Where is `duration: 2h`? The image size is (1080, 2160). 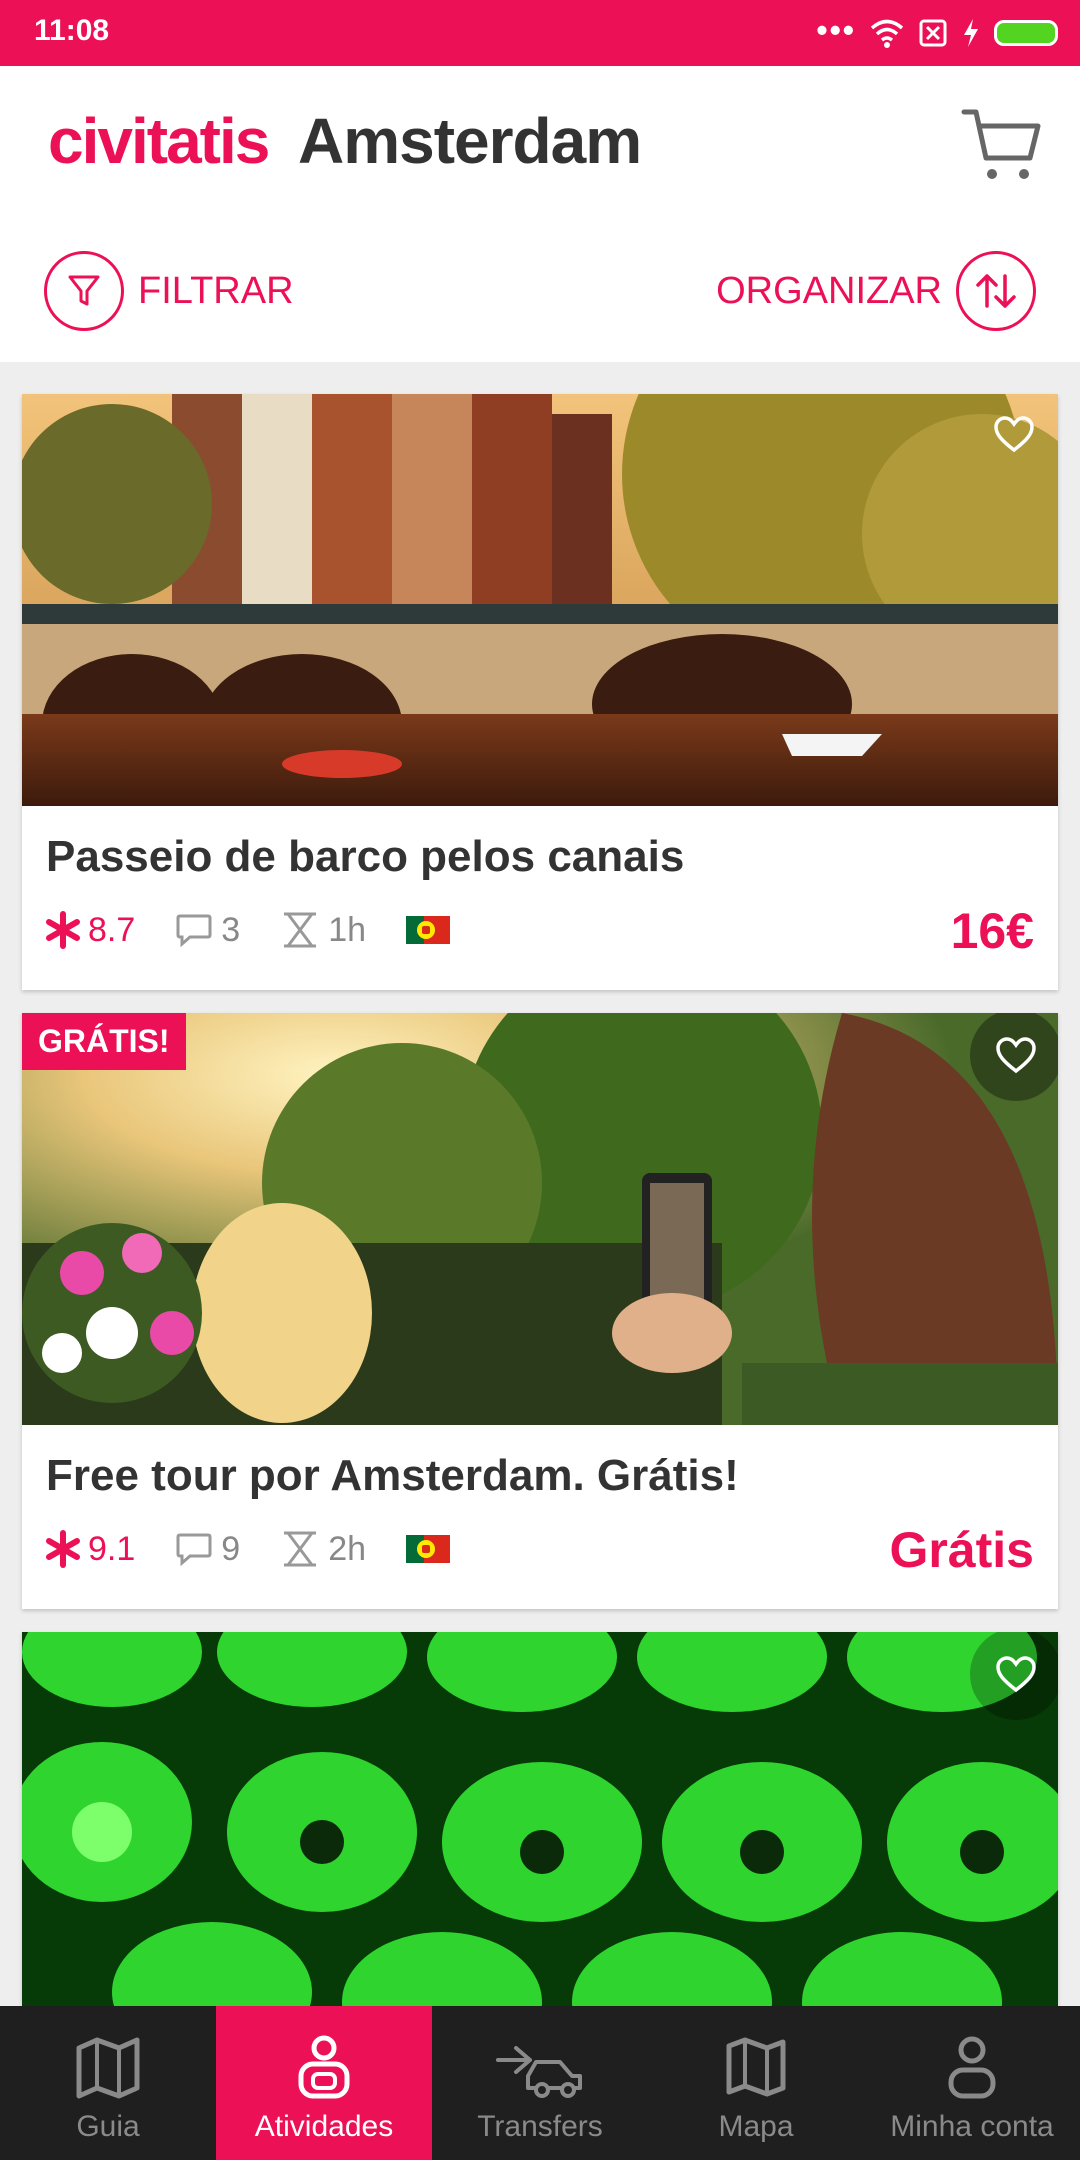 duration: 2h is located at coordinates (323, 1549).